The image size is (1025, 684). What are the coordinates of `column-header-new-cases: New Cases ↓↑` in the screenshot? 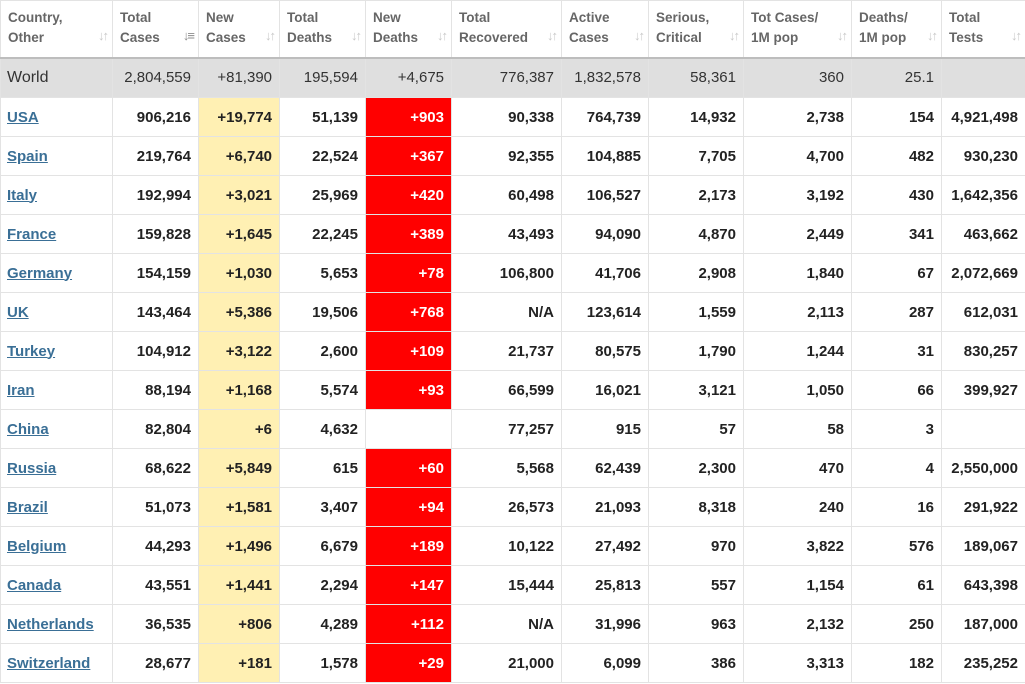 It's located at (239, 29).